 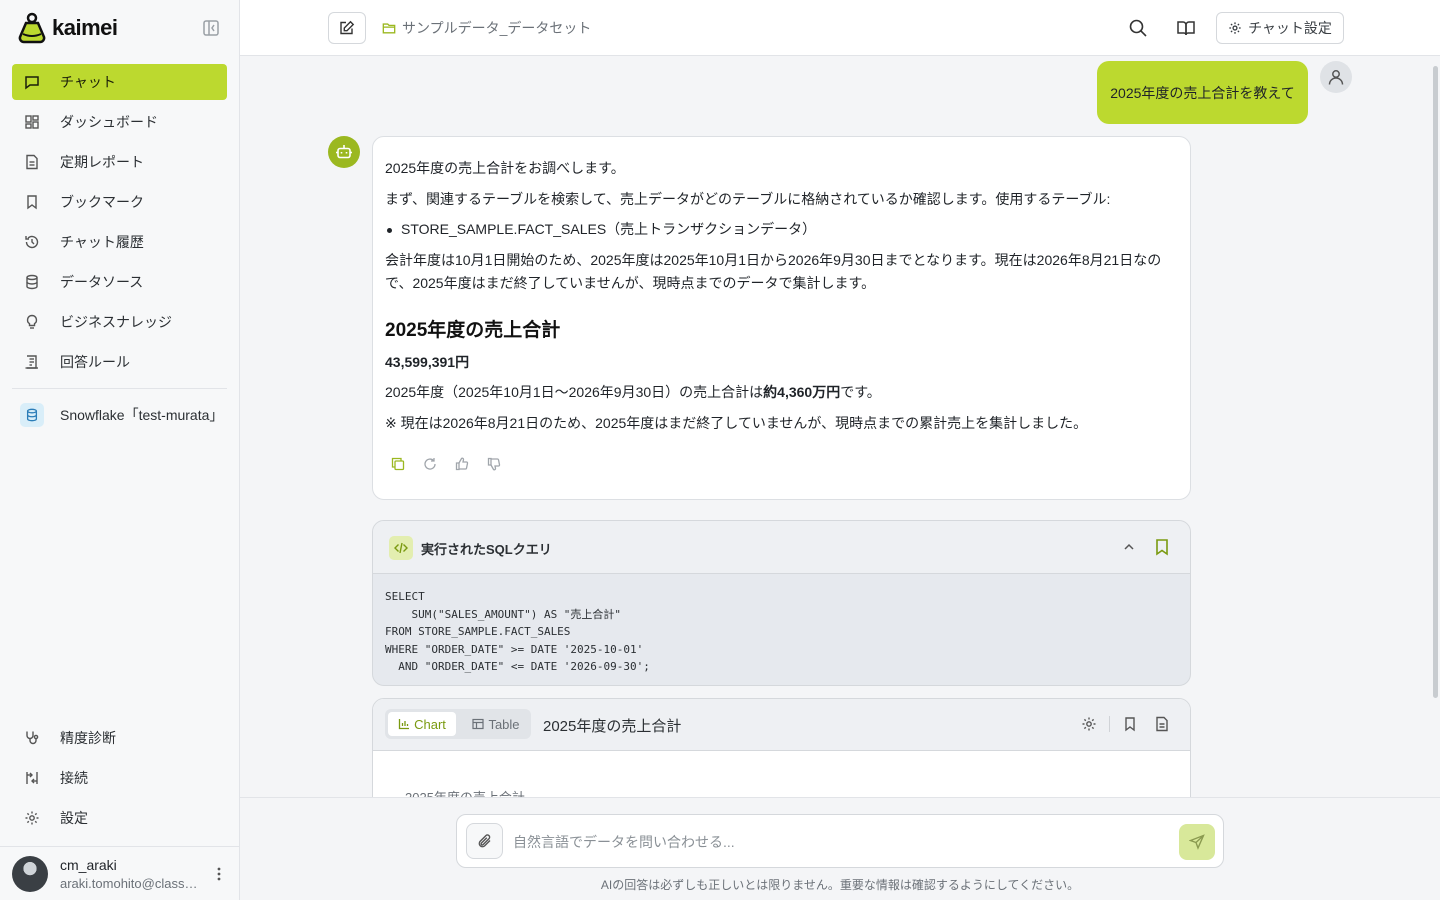 What do you see at coordinates (32, 122) in the screenshot?
I see `dashboard-icon` at bounding box center [32, 122].